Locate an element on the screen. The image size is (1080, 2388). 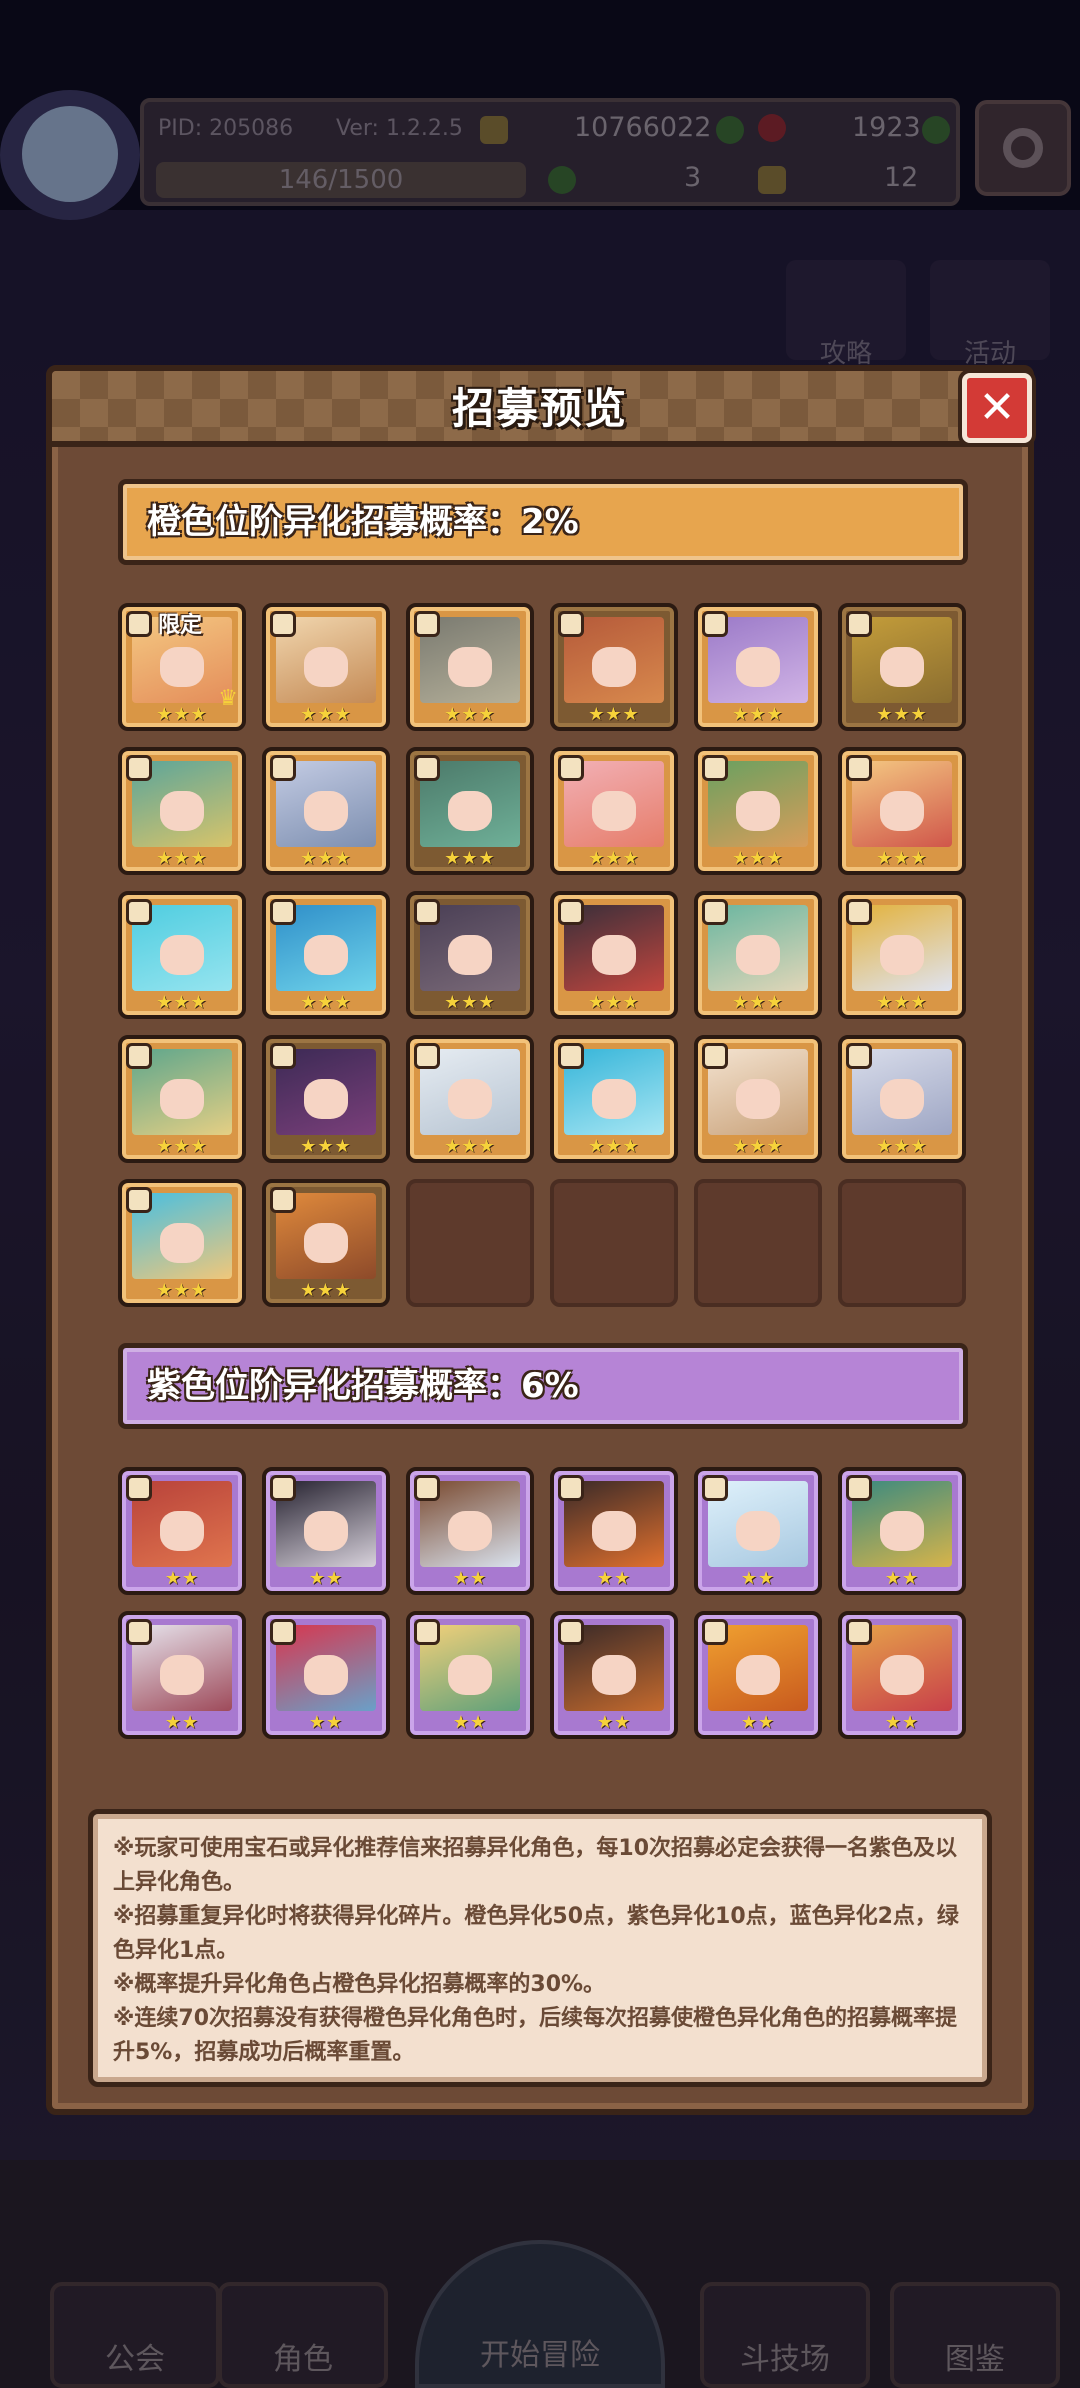
add-gold-icon is located at coordinates (730, 130).